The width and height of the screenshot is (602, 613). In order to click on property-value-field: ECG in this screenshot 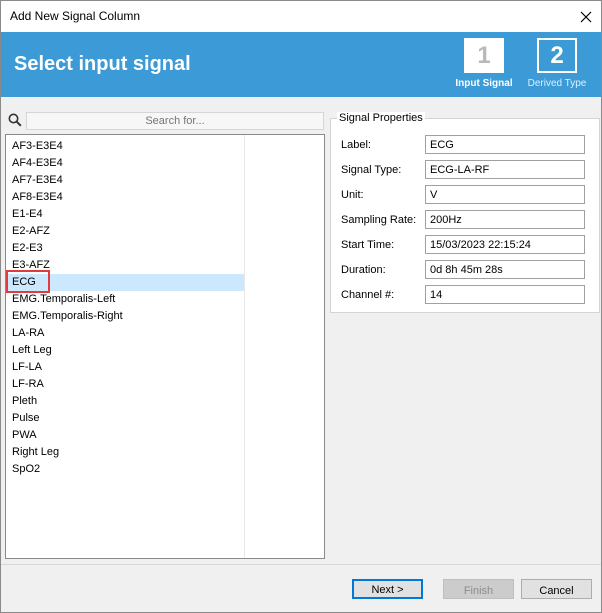, I will do `click(505, 144)`.